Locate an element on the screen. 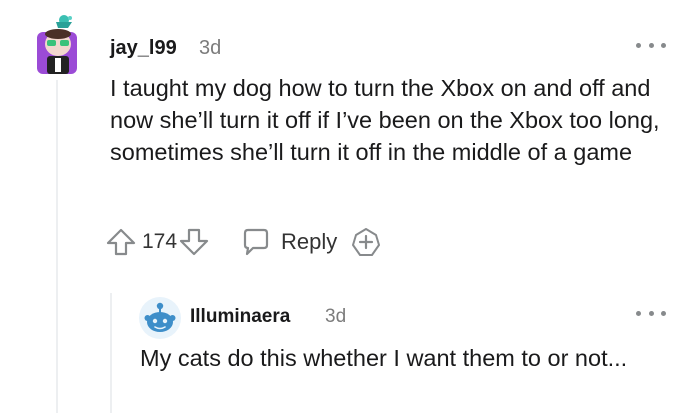 The image size is (700, 413). more-options-button is located at coordinates (651, 45).